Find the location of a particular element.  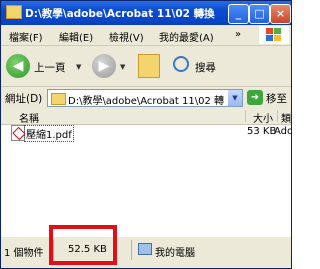

menu-bar: 檔案(F) 編輯(E) 檢視(V) 我的最愛(A) » is located at coordinates (146, 35).